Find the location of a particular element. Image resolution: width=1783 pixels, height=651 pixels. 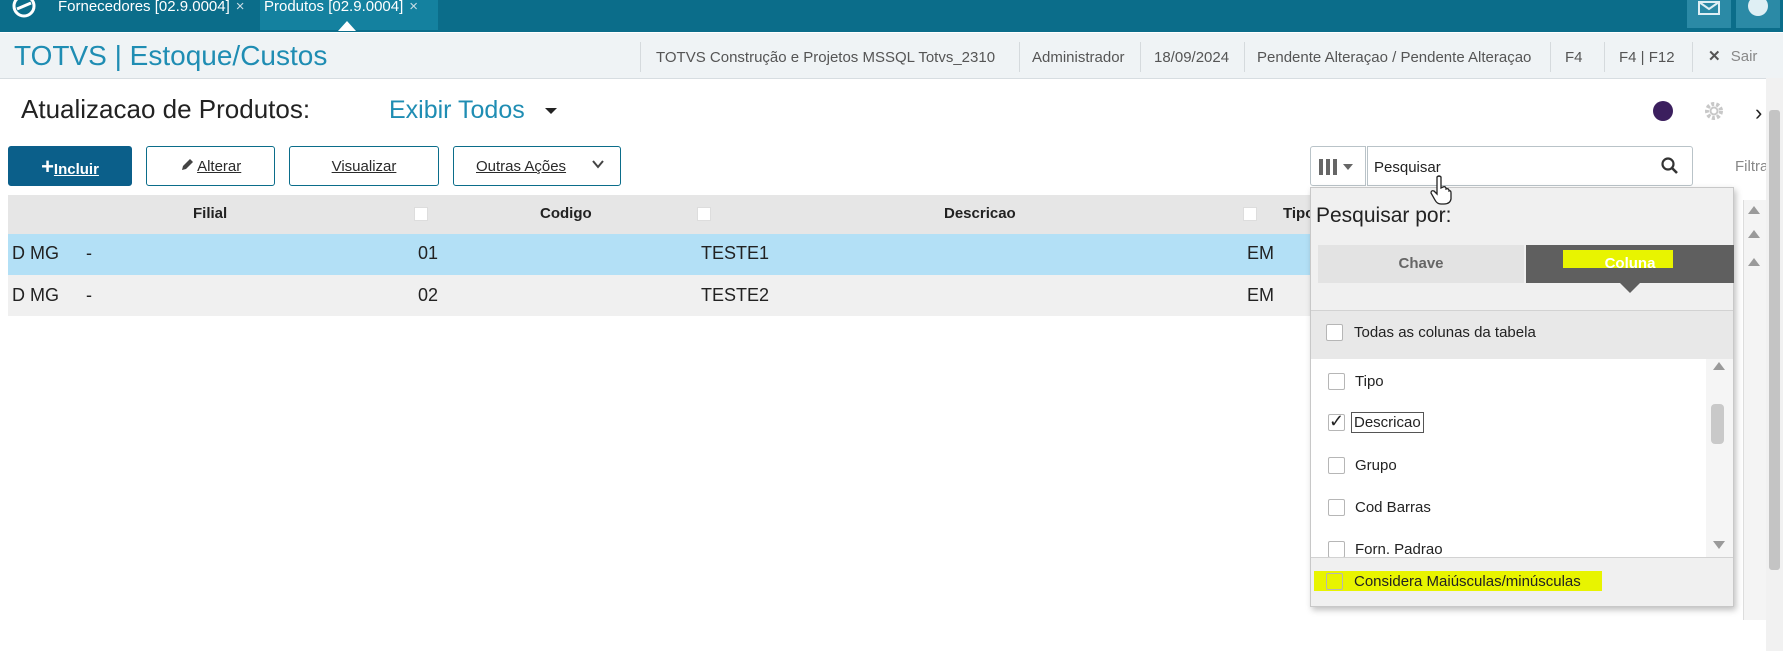

mail-button is located at coordinates (1709, 14).